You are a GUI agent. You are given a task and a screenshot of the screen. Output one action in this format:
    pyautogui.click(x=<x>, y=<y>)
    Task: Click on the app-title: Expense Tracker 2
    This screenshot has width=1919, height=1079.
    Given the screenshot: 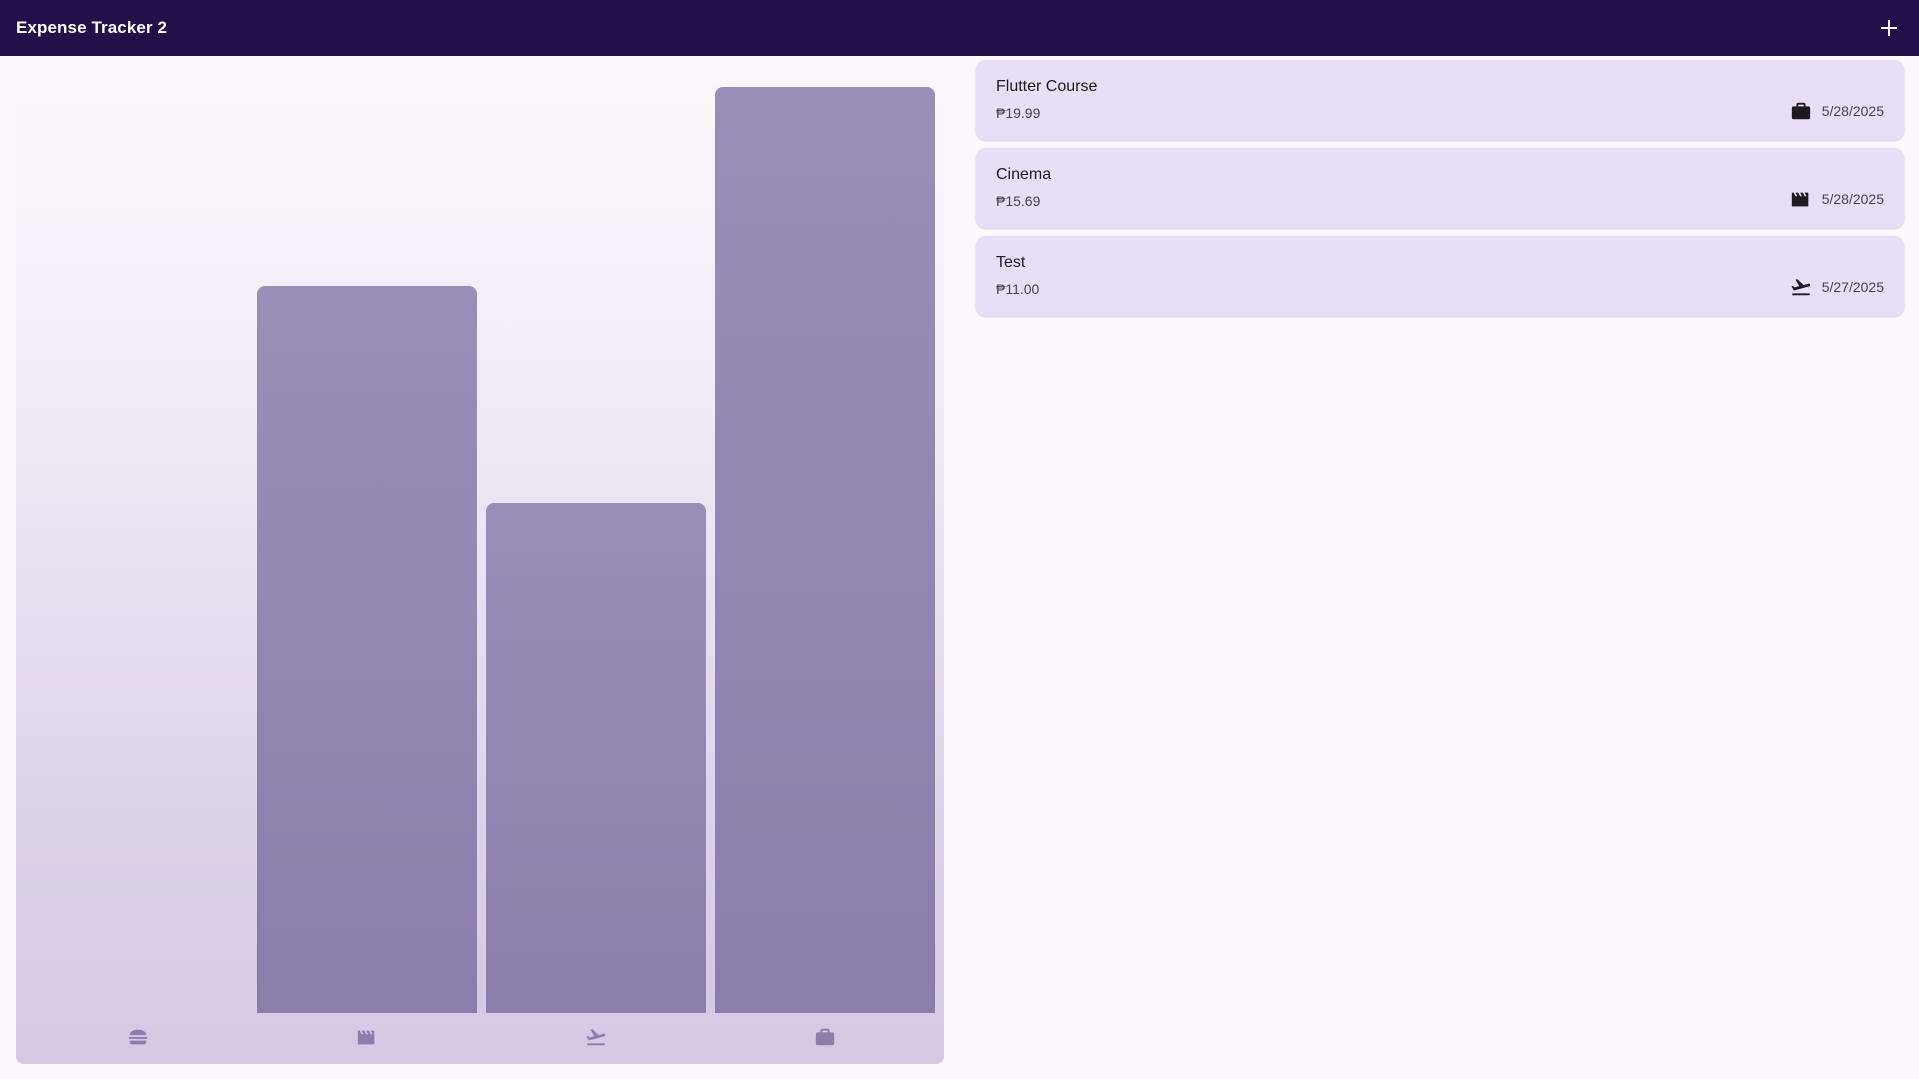 What is the action you would take?
    pyautogui.click(x=92, y=27)
    